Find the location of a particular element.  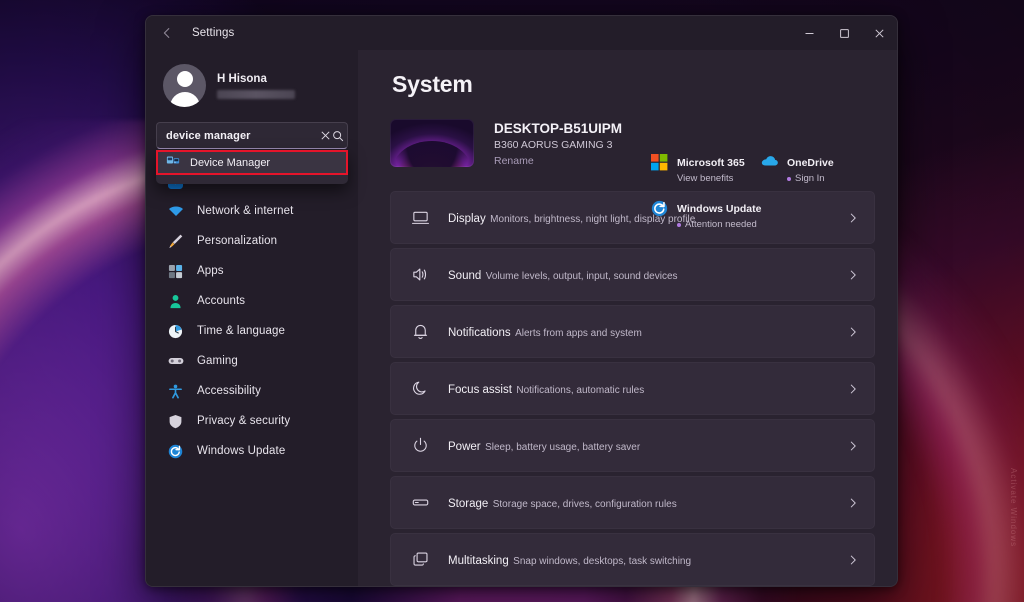

card-subtitle: Alerts from apps and system is located at coordinates (578, 333).